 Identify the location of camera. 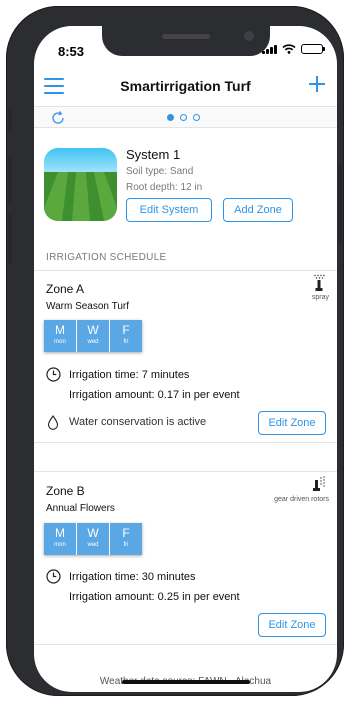
(249, 36).